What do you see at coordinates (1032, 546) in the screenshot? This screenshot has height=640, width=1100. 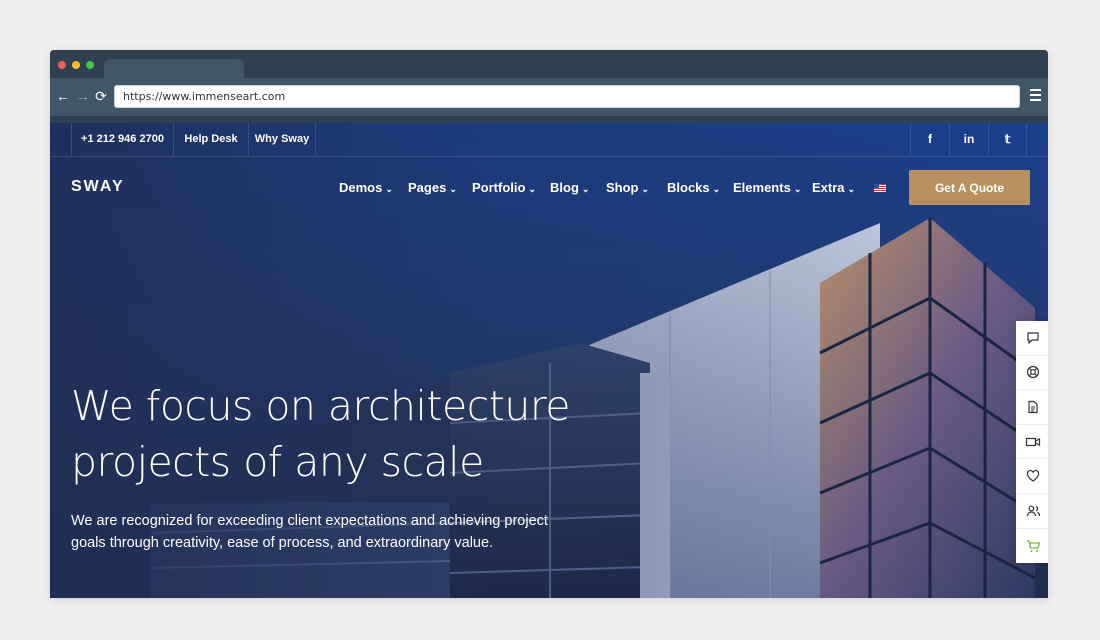 I see `cart-icon` at bounding box center [1032, 546].